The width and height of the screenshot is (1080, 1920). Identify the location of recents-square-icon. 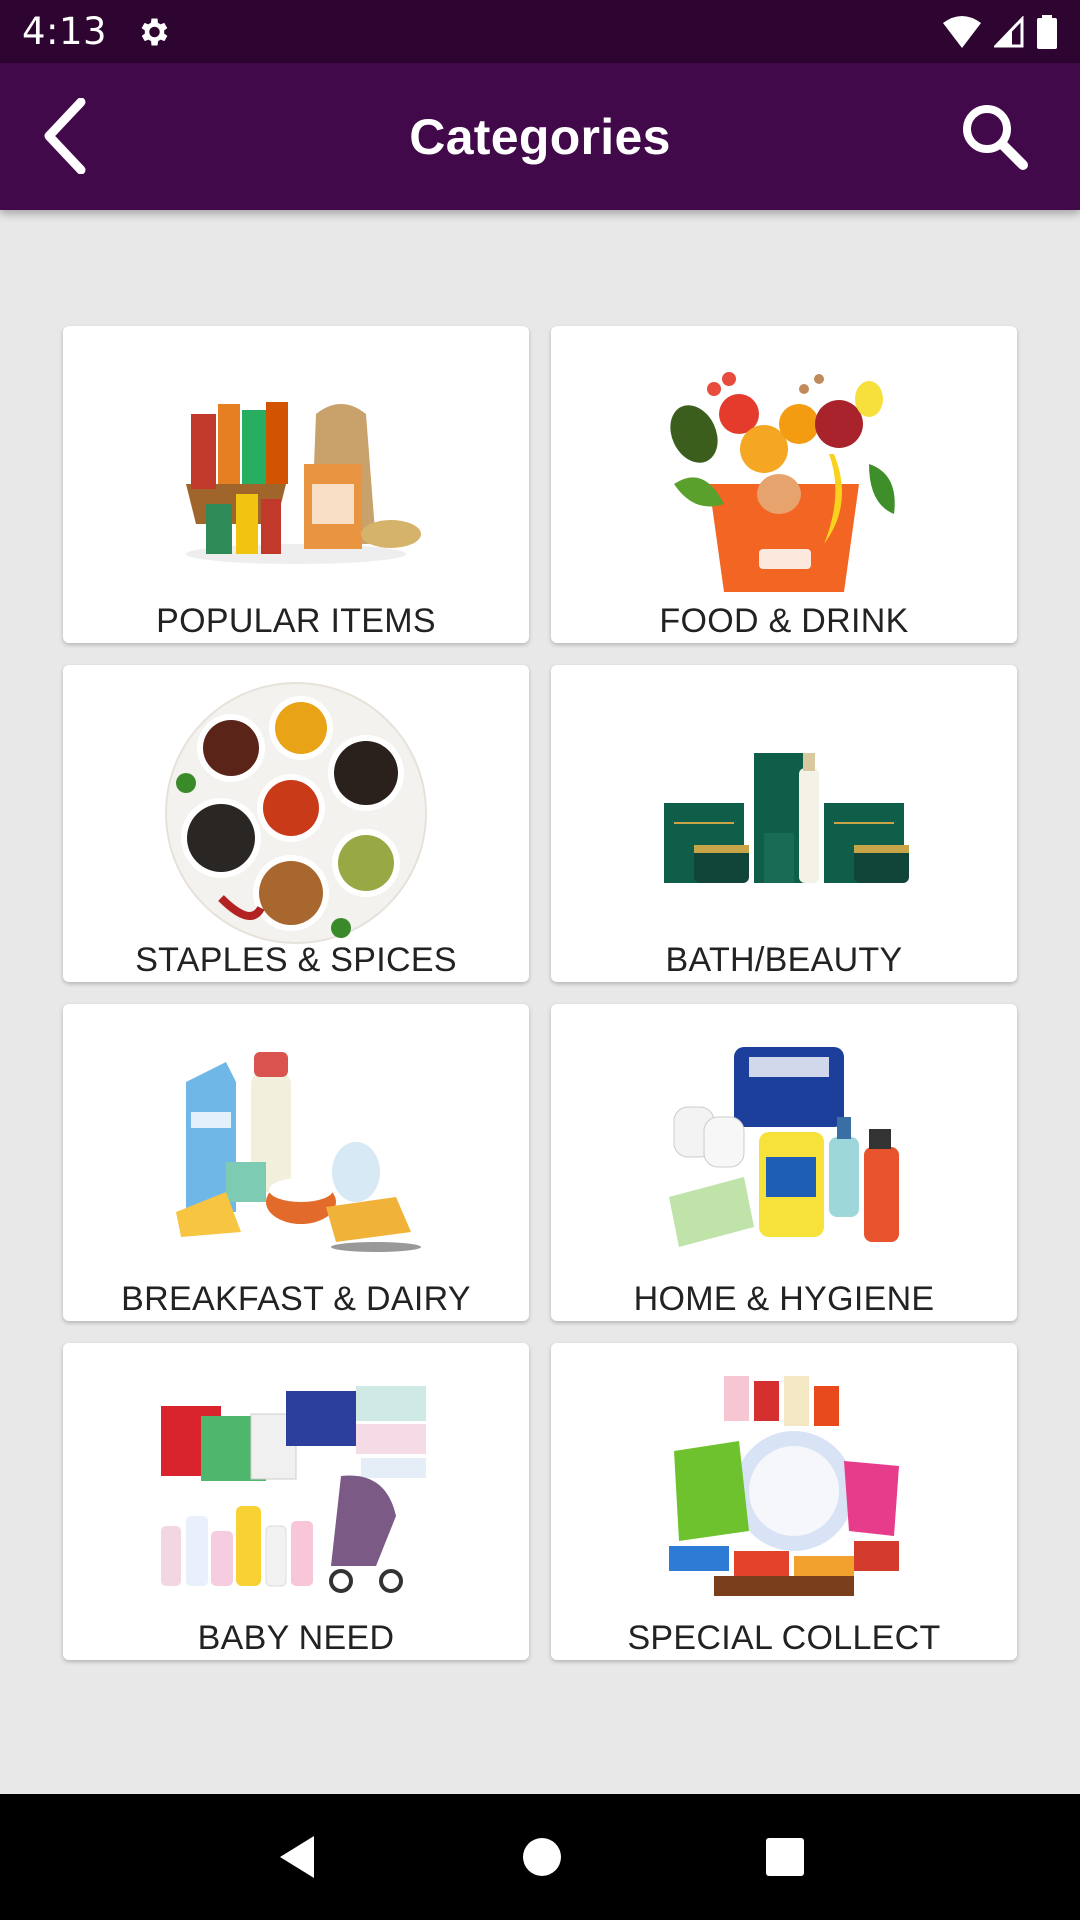
(785, 1857).